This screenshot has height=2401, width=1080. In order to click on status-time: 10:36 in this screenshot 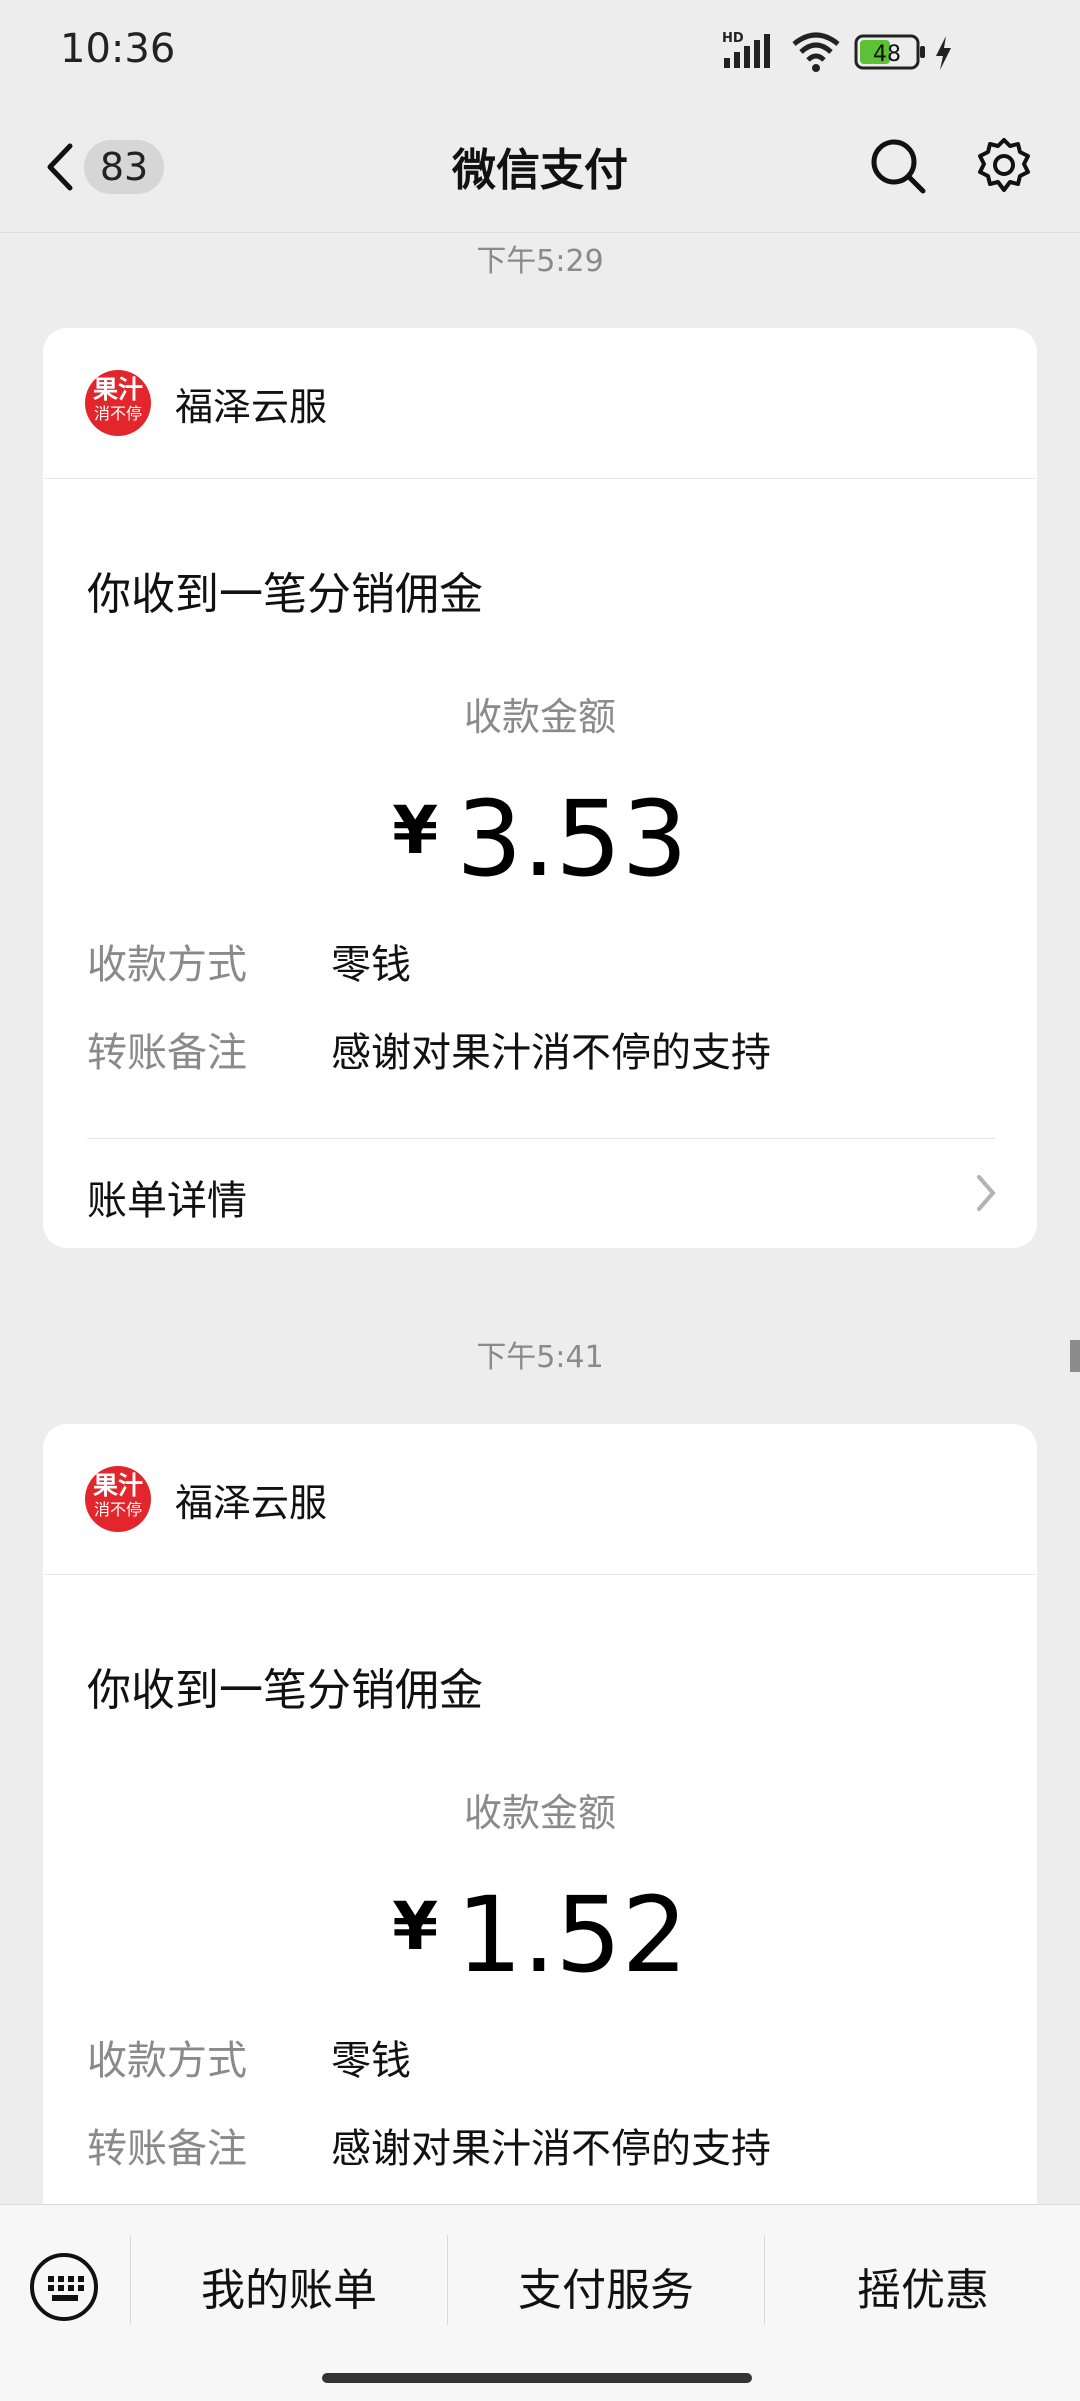, I will do `click(118, 49)`.